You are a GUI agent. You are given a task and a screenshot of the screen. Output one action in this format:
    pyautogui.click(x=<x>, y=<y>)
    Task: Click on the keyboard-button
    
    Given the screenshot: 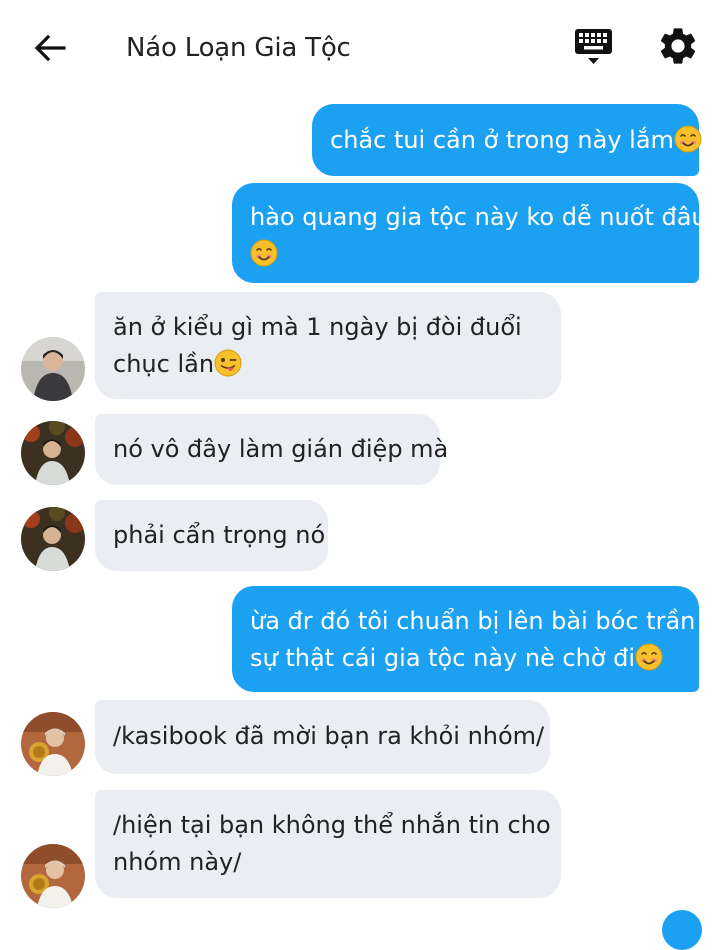 What is the action you would take?
    pyautogui.click(x=594, y=47)
    